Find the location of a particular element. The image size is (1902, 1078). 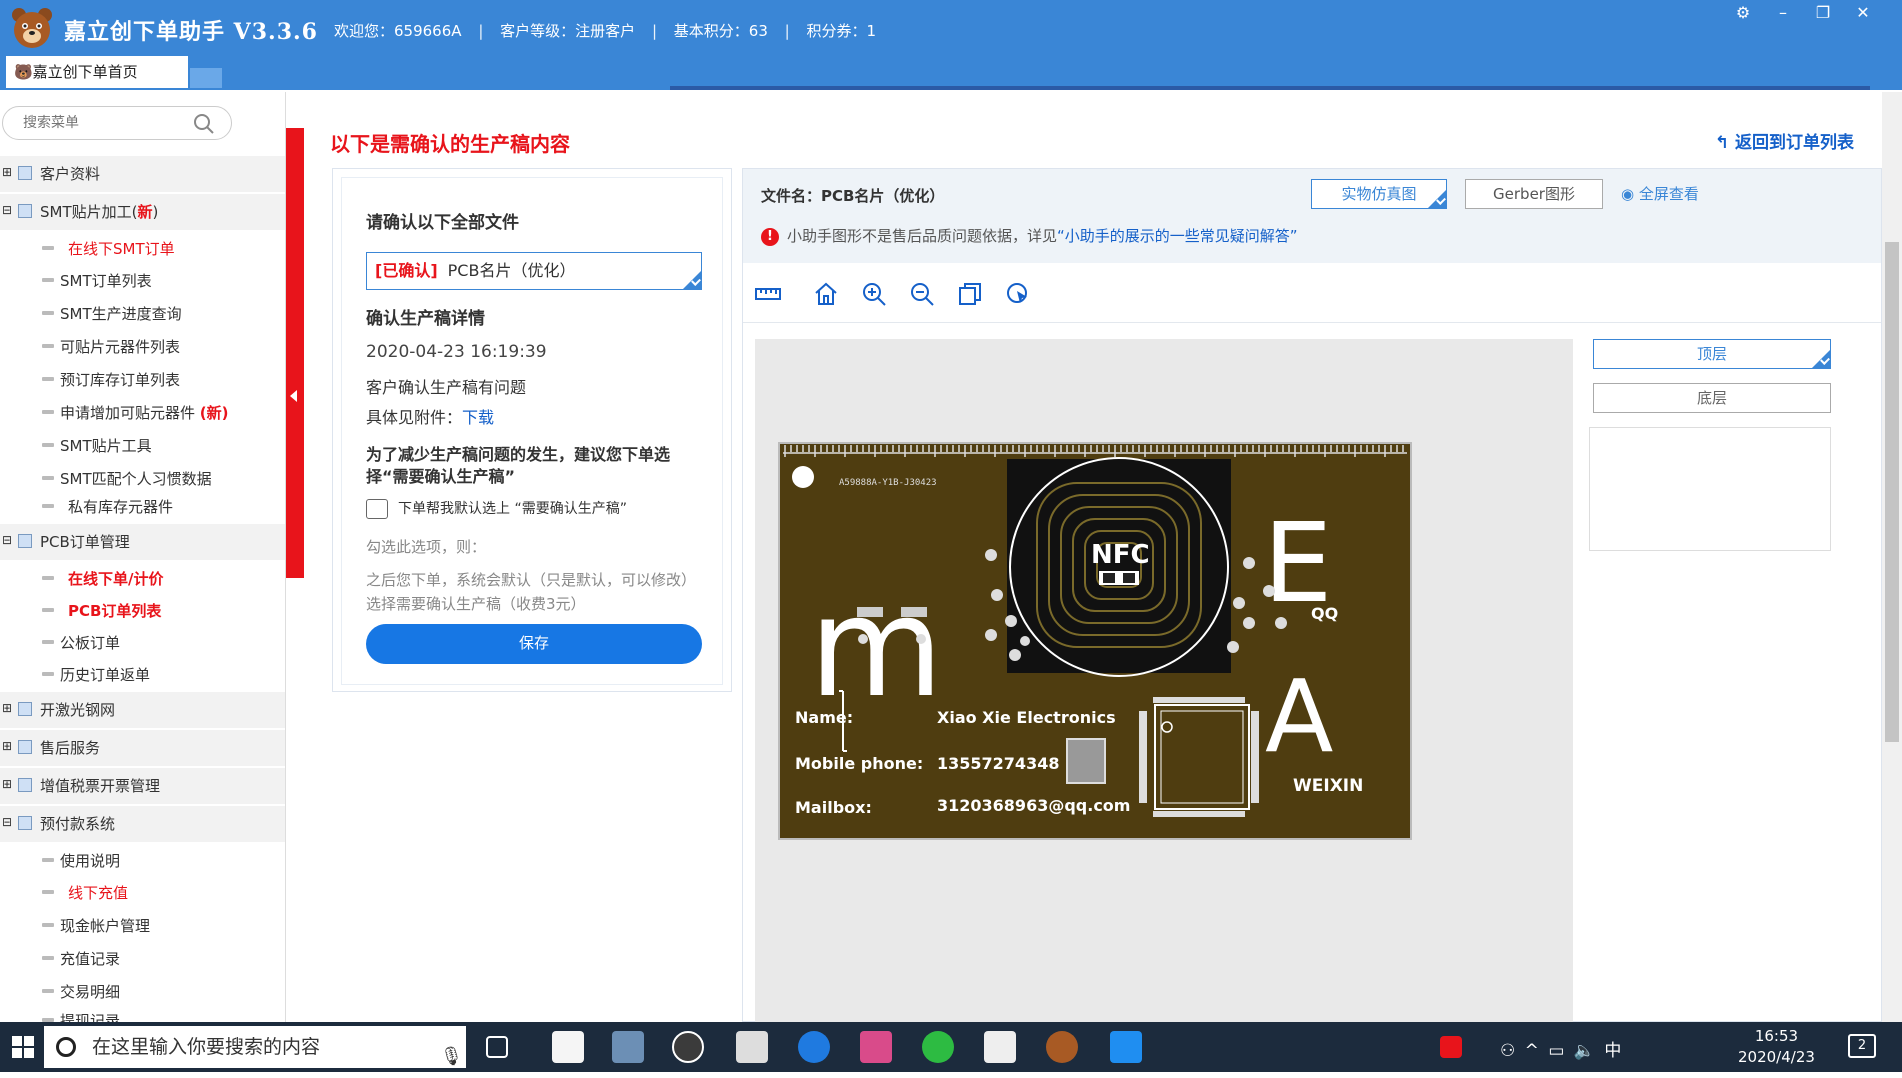

notification-center-icon: 2 is located at coordinates (1862, 1046).